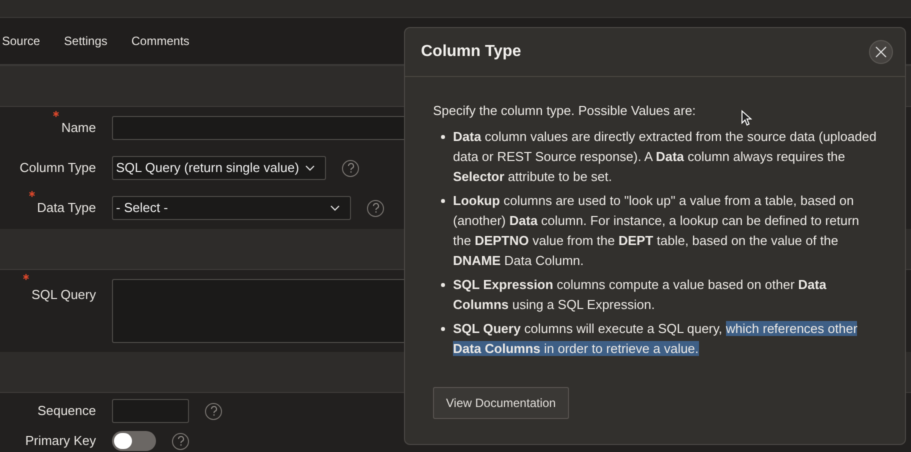  I want to click on intro-text: Specify the column type. Possible Values are:, so click(564, 111).